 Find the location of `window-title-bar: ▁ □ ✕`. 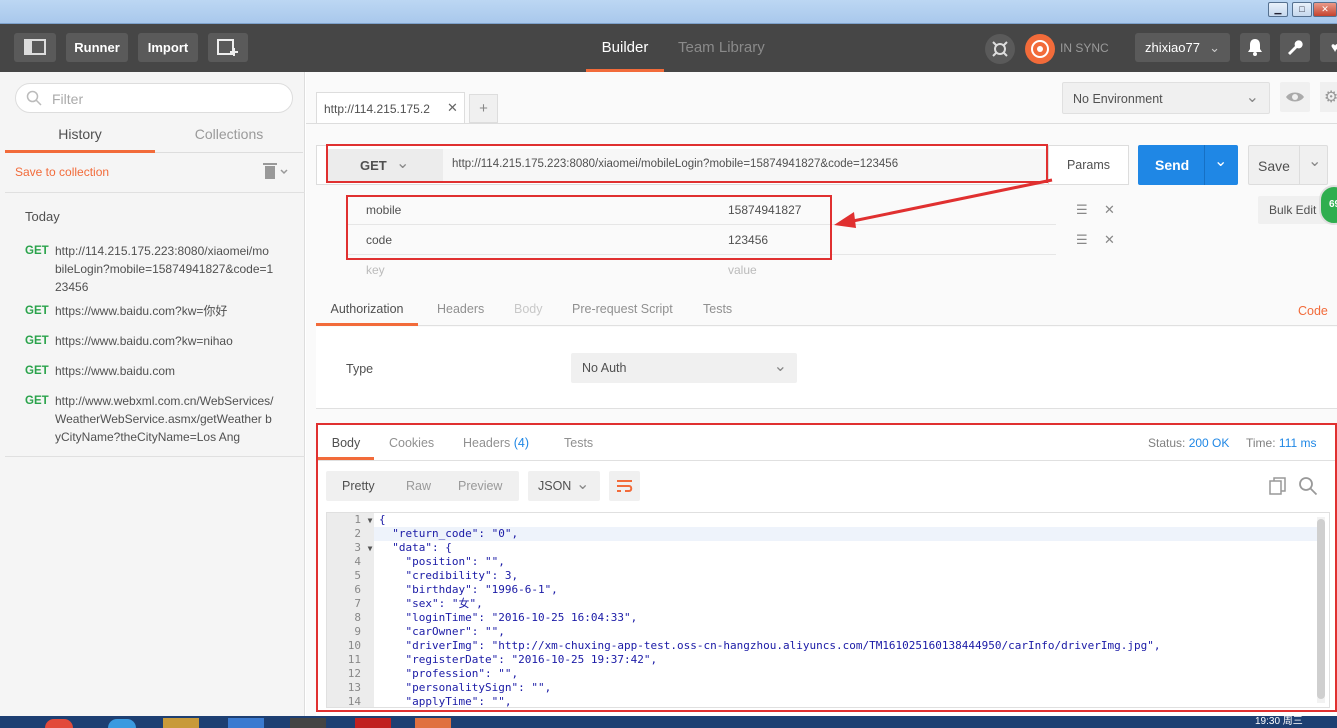

window-title-bar: ▁ □ ✕ is located at coordinates (668, 12).